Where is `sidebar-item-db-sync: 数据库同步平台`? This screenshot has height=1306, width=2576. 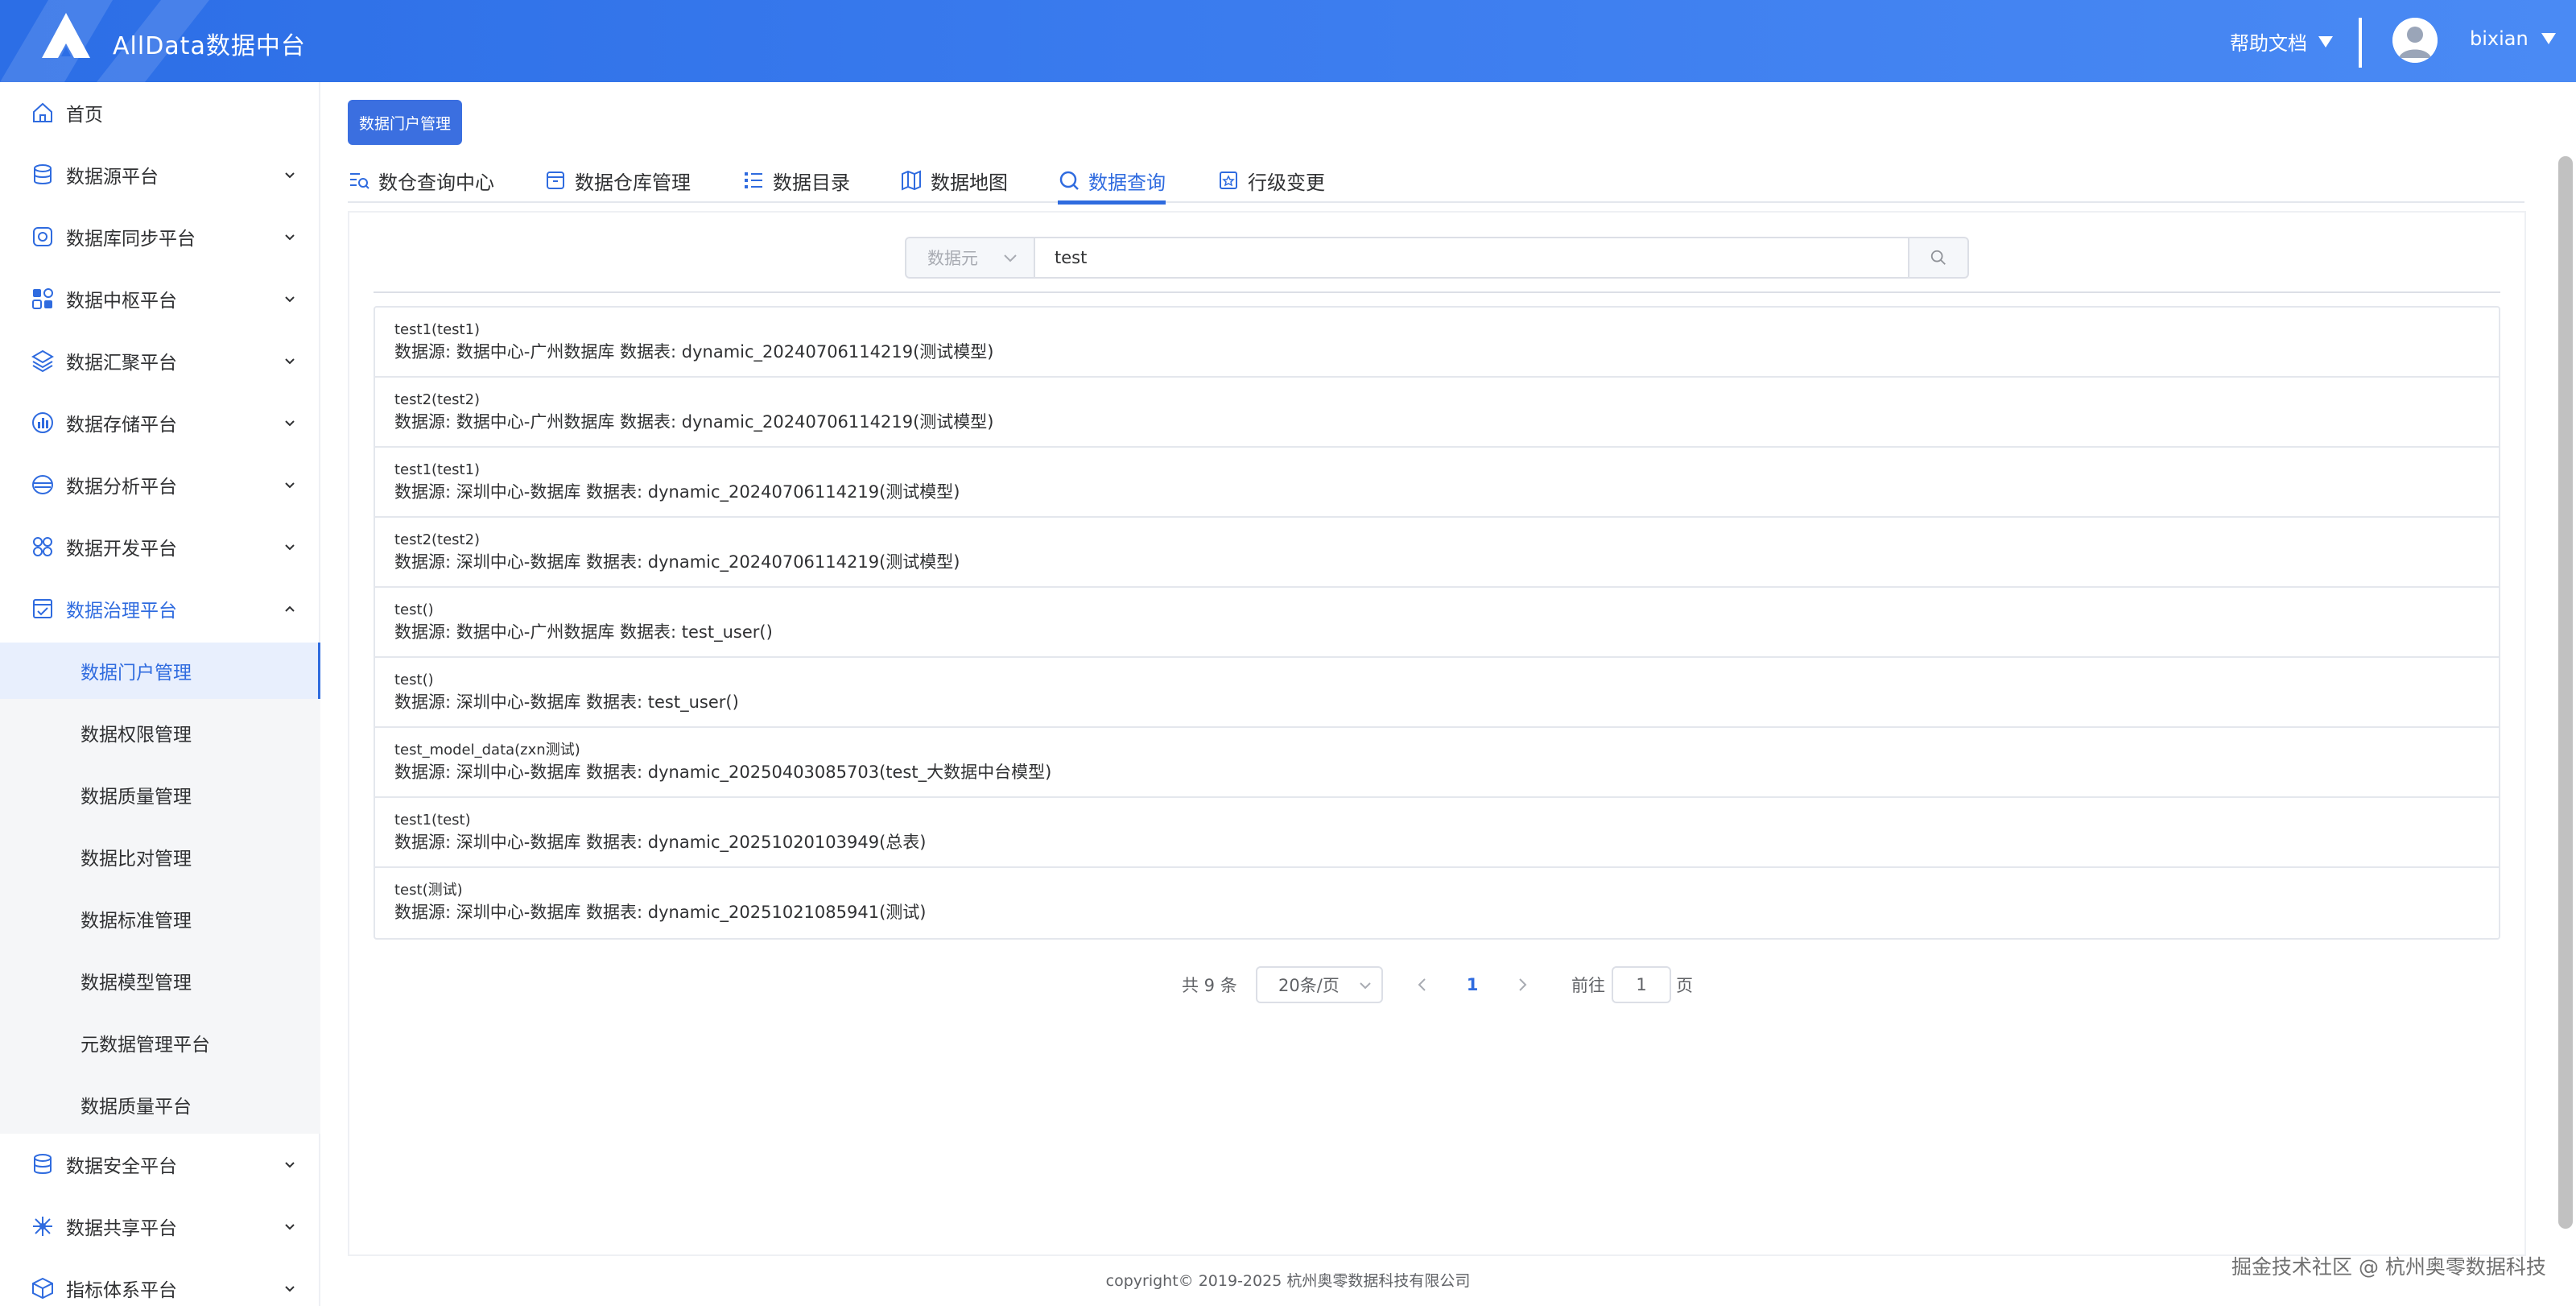 sidebar-item-db-sync: 数据库同步平台 is located at coordinates (160, 236).